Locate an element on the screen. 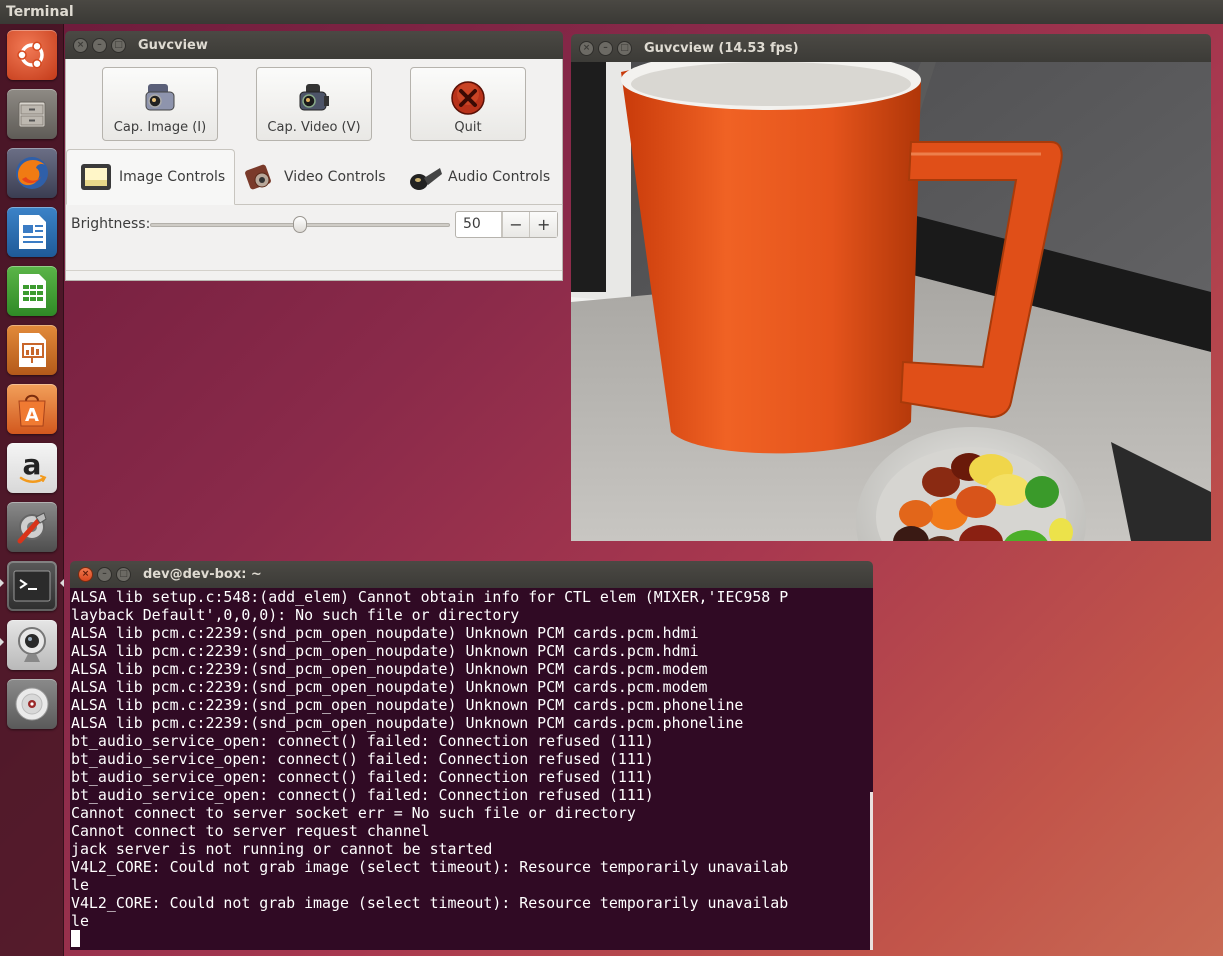 Image resolution: width=1223 pixels, height=956 pixels. active-app-title: Terminal is located at coordinates (40, 12).